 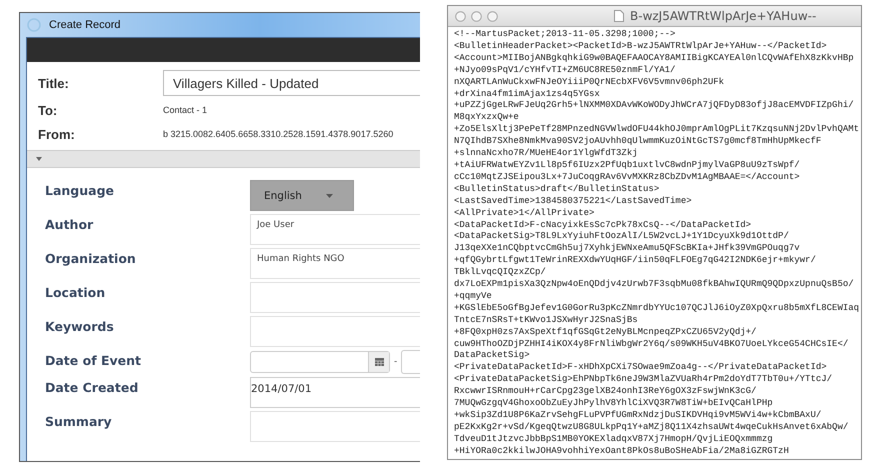 I want to click on field-label: From:, so click(x=57, y=134).